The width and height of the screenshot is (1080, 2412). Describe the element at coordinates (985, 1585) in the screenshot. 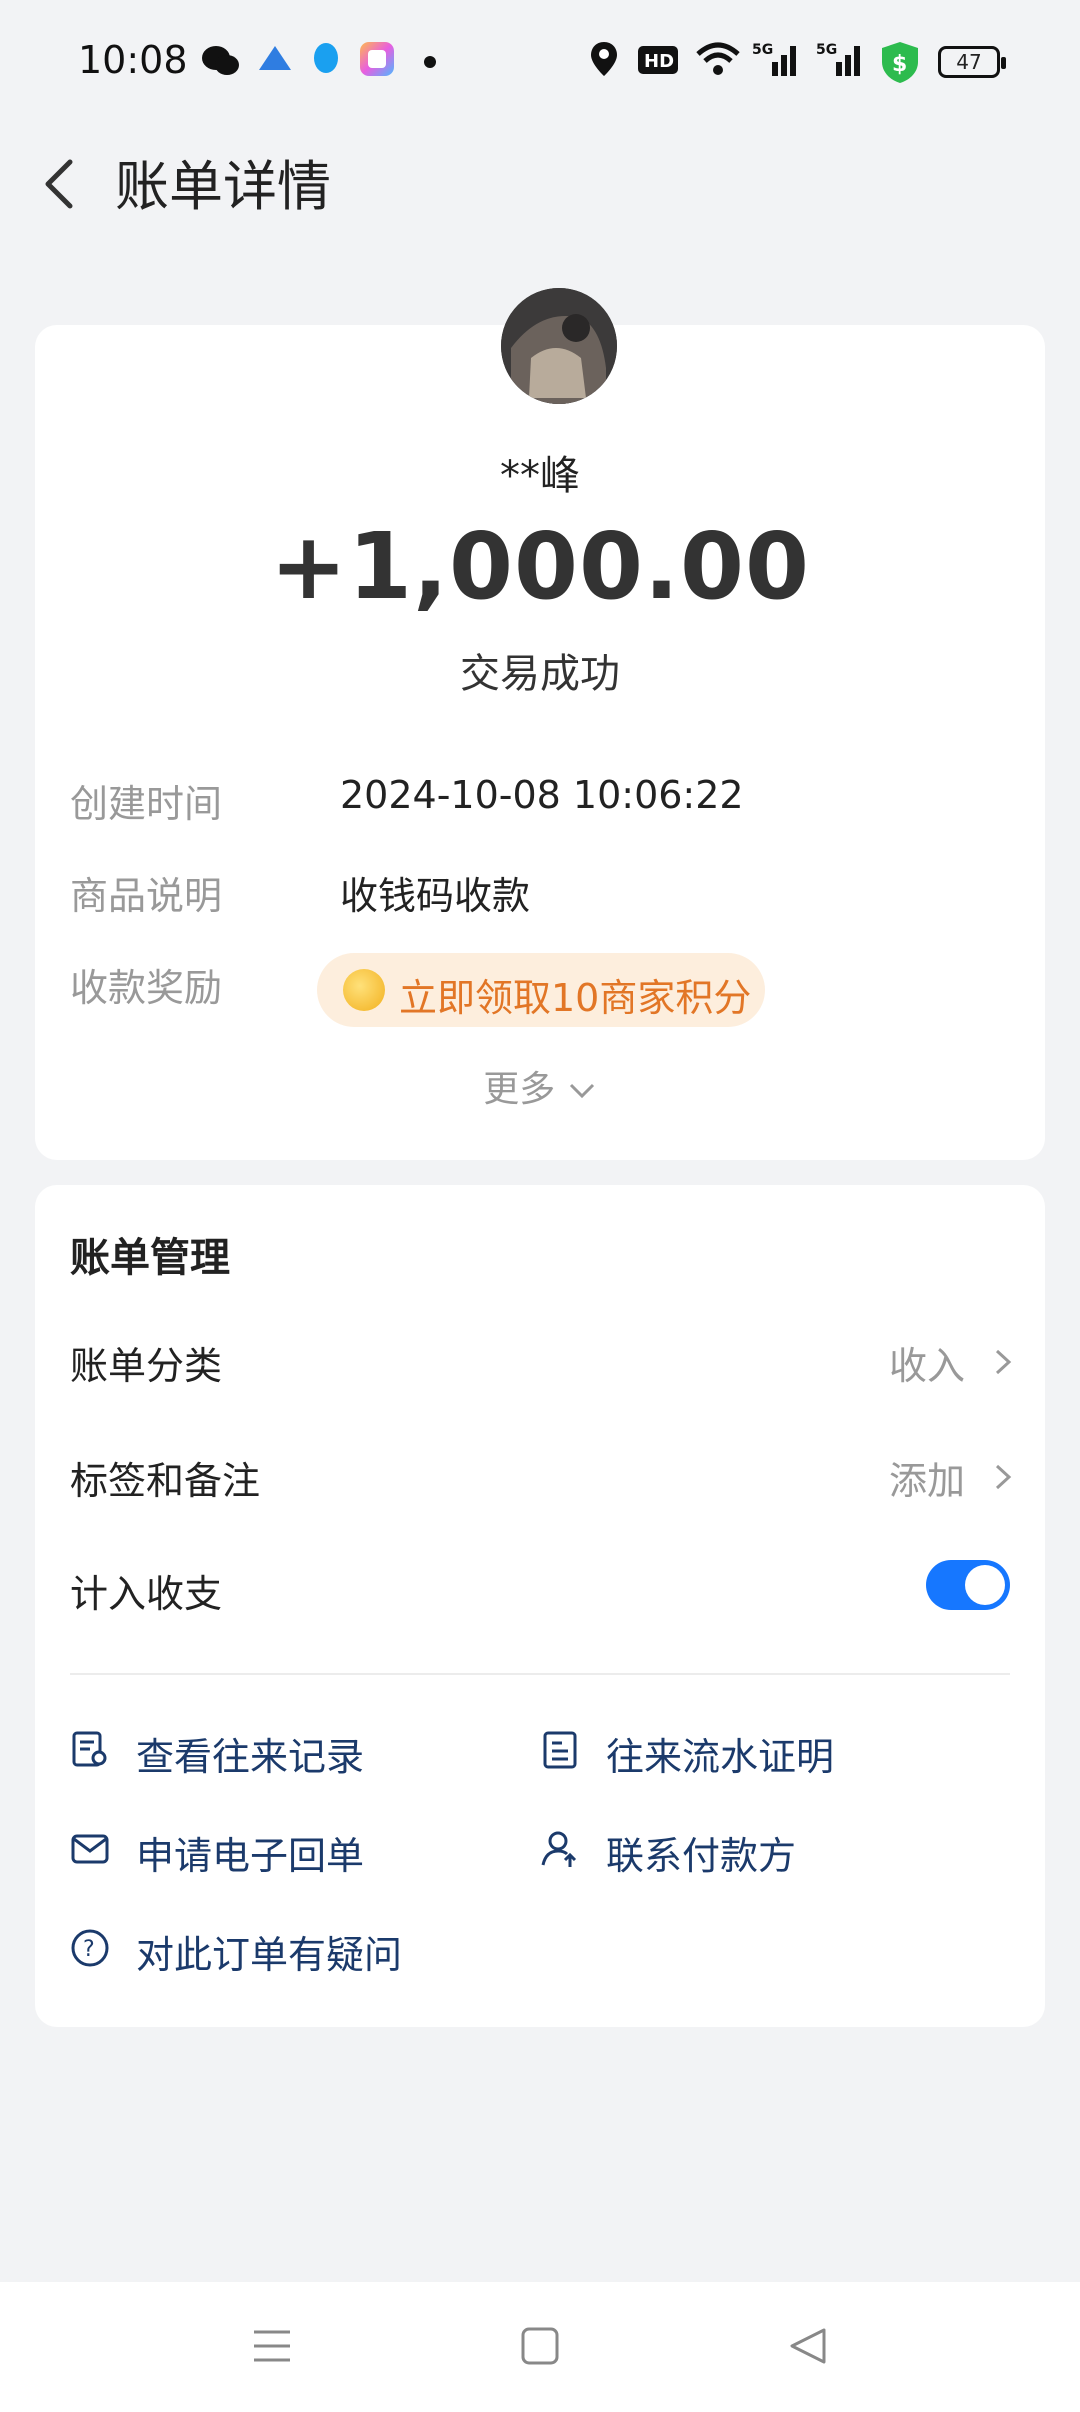

I see `toggle-knob` at that location.